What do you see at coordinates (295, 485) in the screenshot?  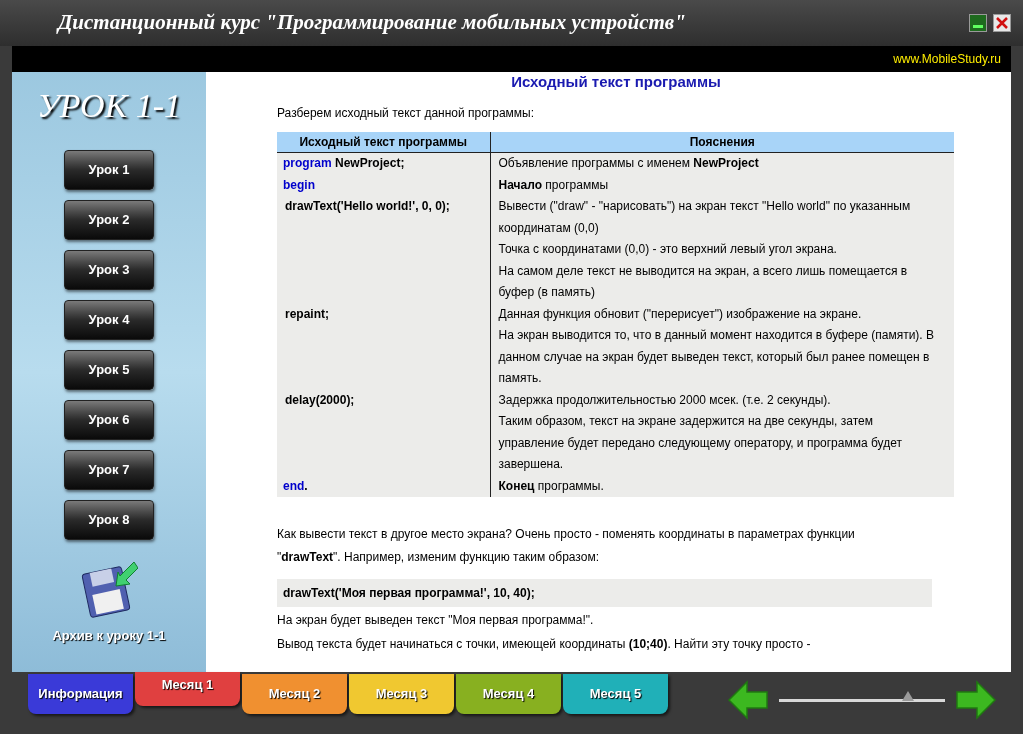 I see `code-line: end.` at bounding box center [295, 485].